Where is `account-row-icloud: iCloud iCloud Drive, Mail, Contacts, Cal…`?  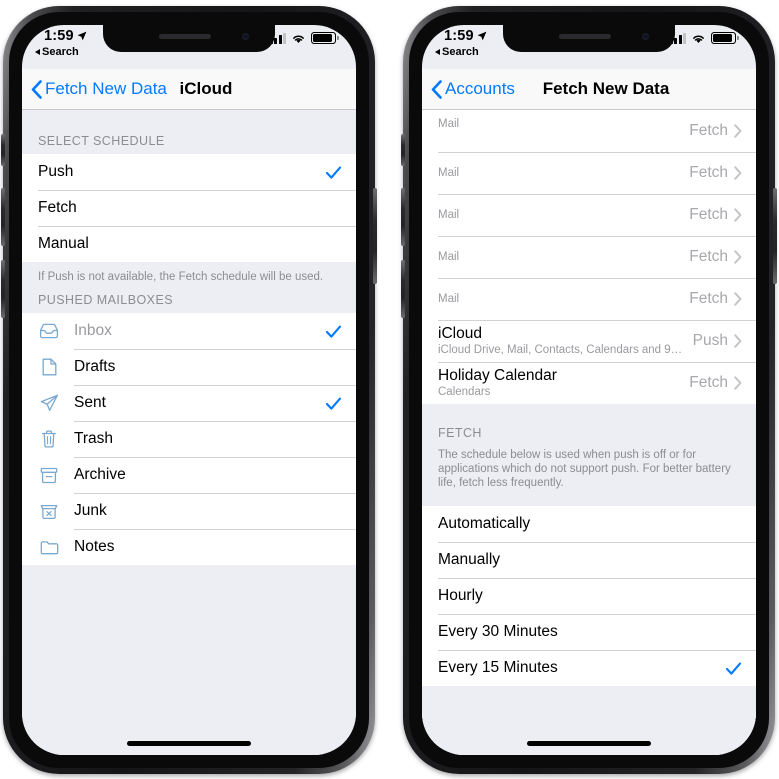 account-row-icloud: iCloud iCloud Drive, Mail, Contacts, Cal… is located at coordinates (589, 341).